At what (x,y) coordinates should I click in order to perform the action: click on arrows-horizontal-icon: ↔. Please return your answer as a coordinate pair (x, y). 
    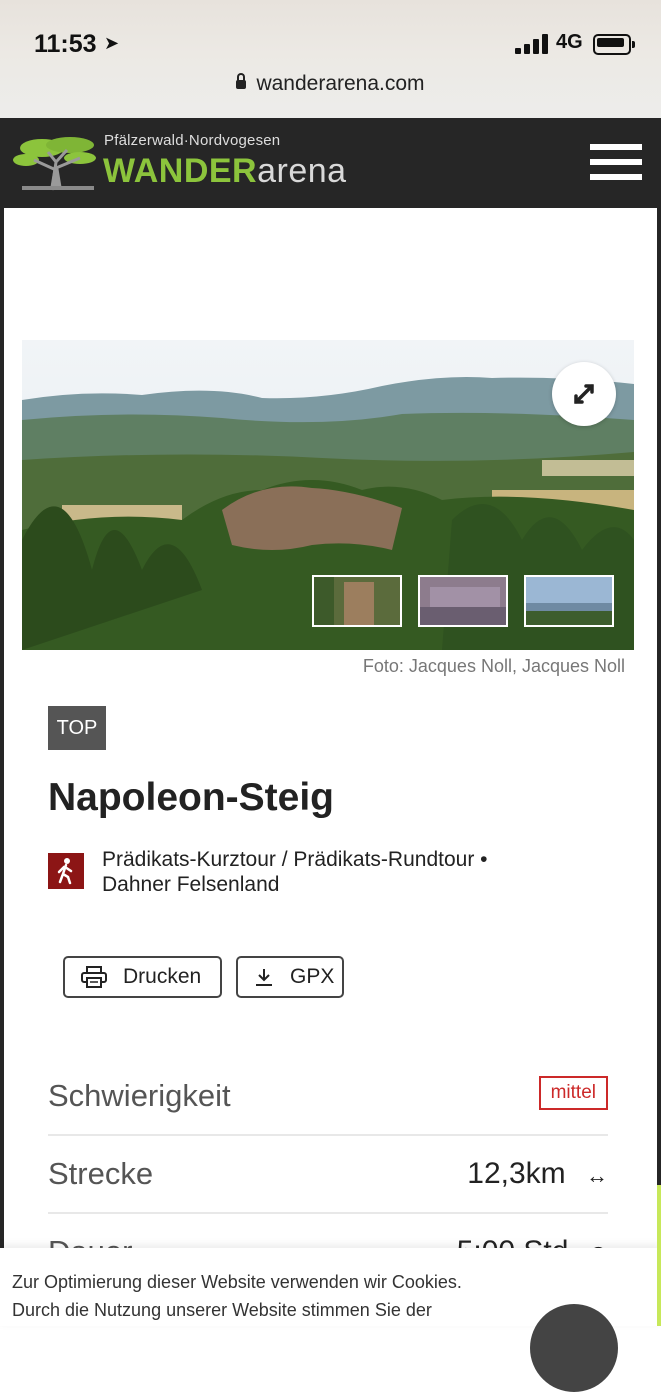
    Looking at the image, I should click on (597, 1175).